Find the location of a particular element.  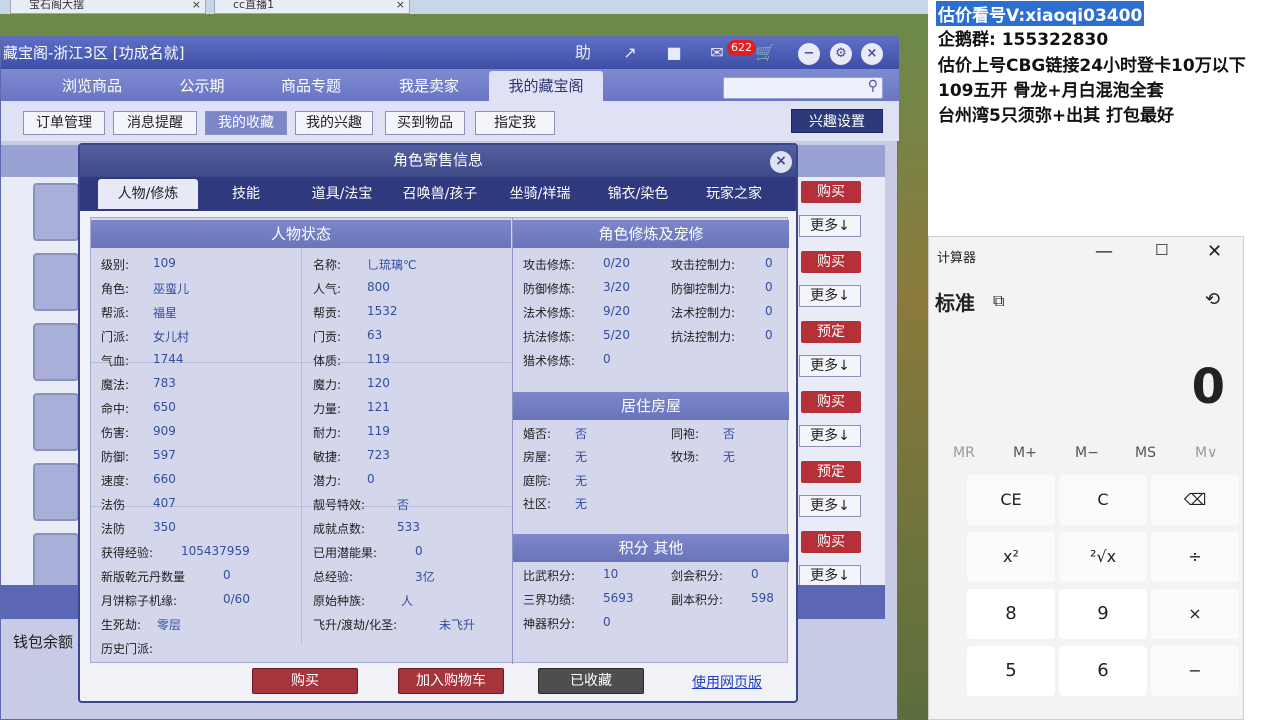

collected-button: 已收藏 is located at coordinates (591, 681).